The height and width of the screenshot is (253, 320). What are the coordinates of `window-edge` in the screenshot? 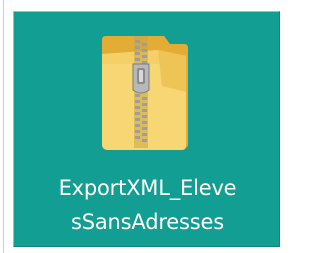 It's located at (3, 126).